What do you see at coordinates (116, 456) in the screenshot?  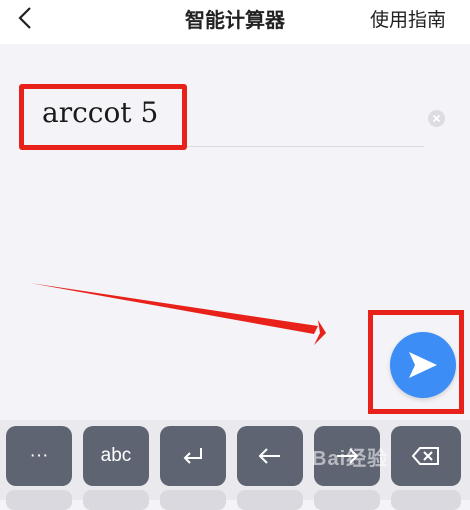 I see `abc-key: abc` at bounding box center [116, 456].